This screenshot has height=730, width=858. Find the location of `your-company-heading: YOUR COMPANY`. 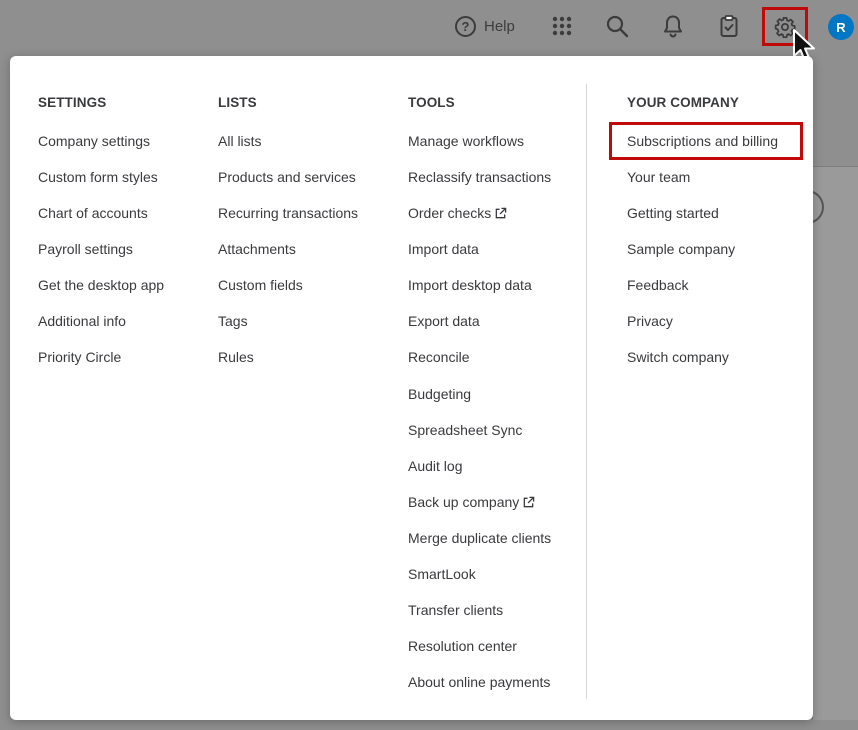

your-company-heading: YOUR COMPANY is located at coordinates (683, 102).